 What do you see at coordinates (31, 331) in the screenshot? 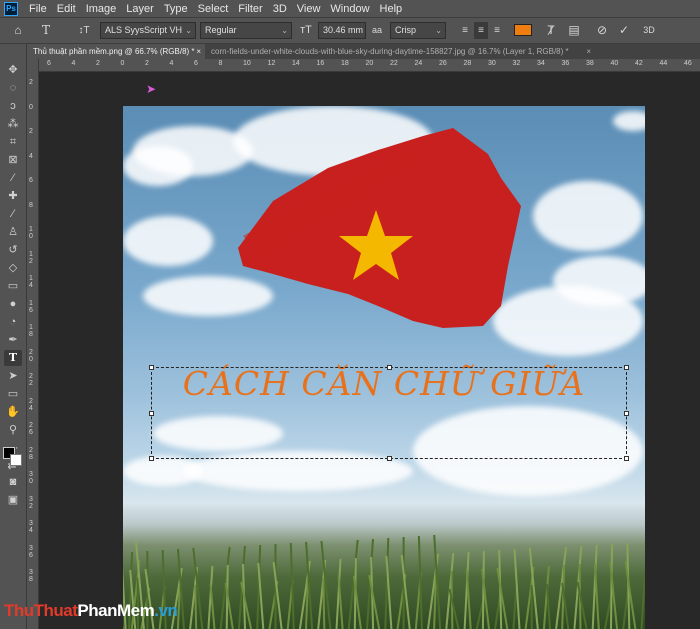
I see `ruler-label: 1 8` at bounding box center [31, 331].